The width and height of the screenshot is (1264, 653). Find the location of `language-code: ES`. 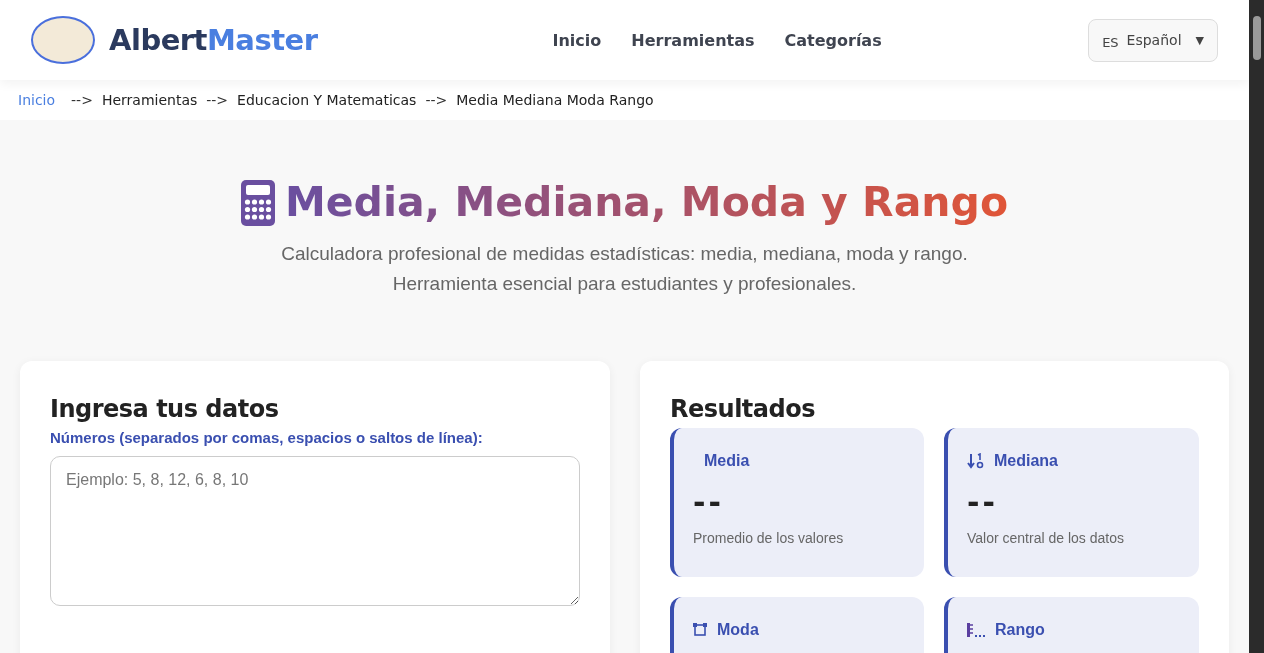

language-code: ES is located at coordinates (1110, 42).